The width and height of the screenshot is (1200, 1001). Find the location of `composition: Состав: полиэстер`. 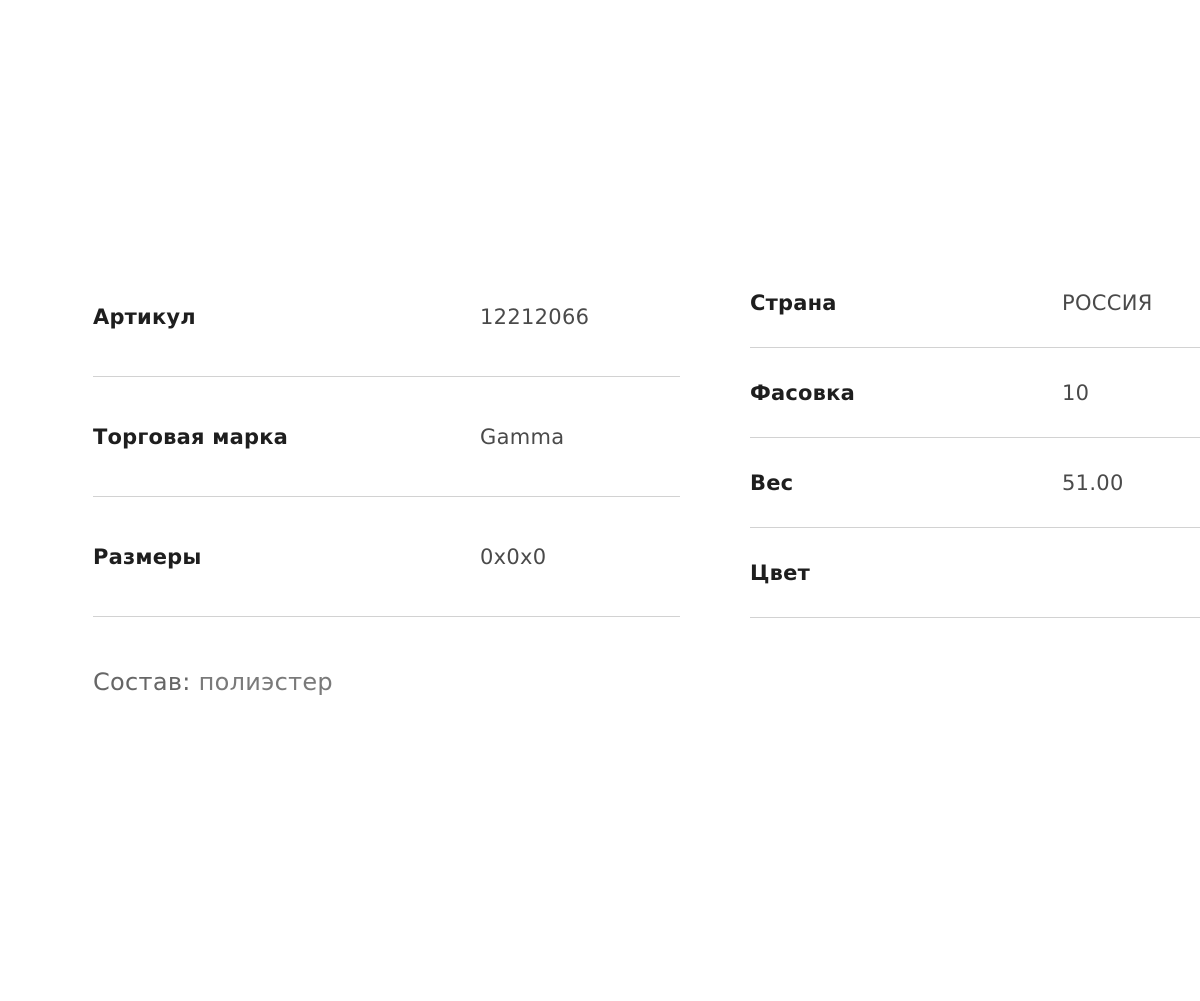

composition: Состав: полиэстер is located at coordinates (213, 682).